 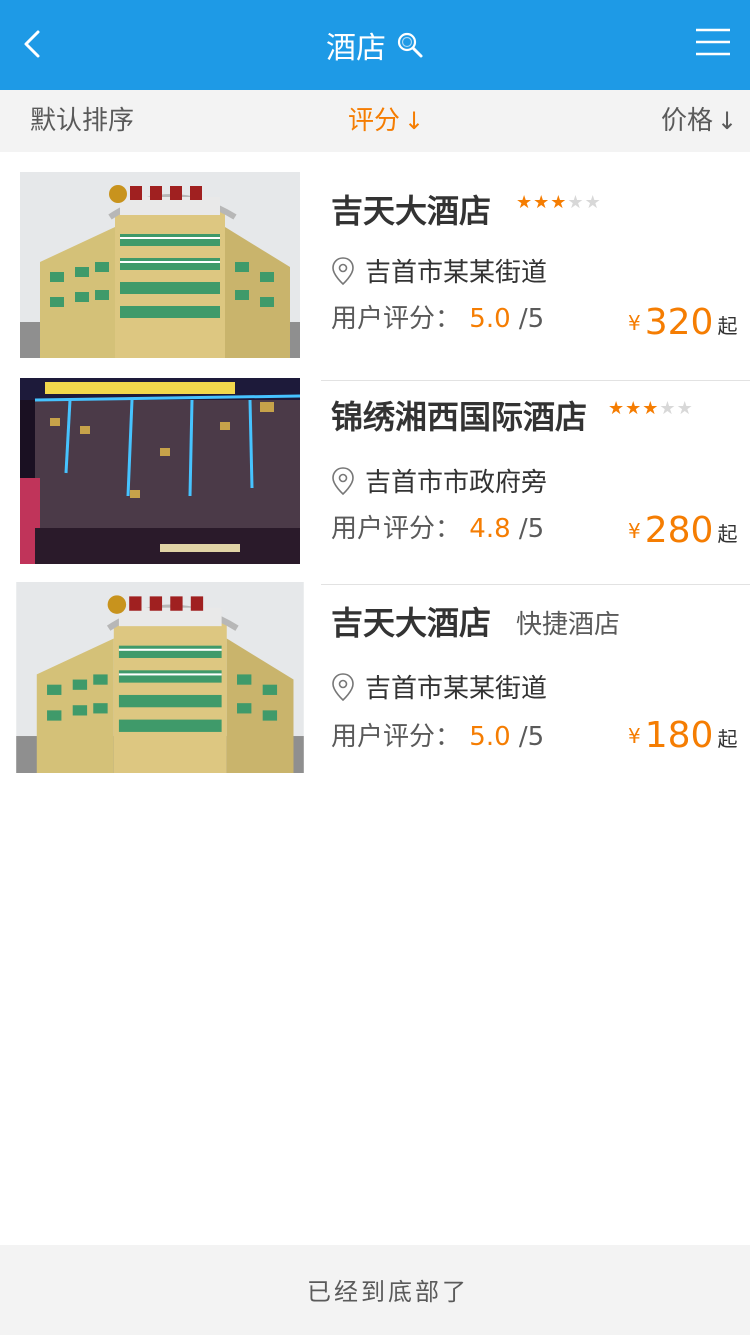 I want to click on page-title-wrap: 酒店, so click(x=375, y=45).